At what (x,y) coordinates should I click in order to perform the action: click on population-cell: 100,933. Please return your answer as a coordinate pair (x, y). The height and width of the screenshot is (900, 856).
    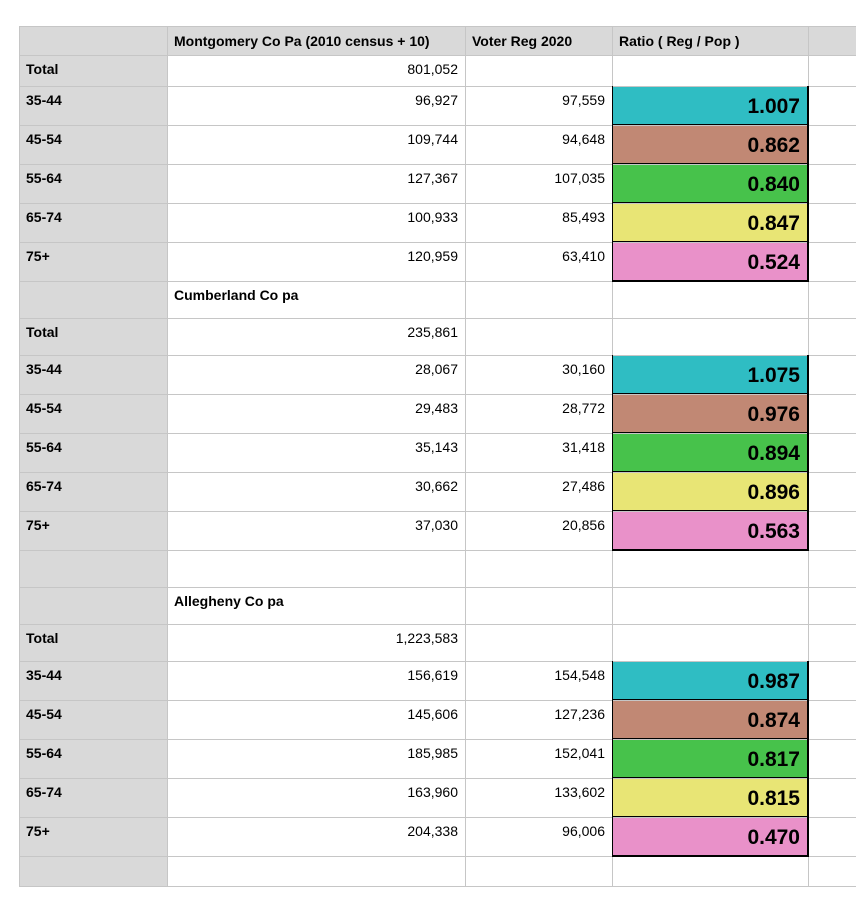
    Looking at the image, I should click on (316, 222).